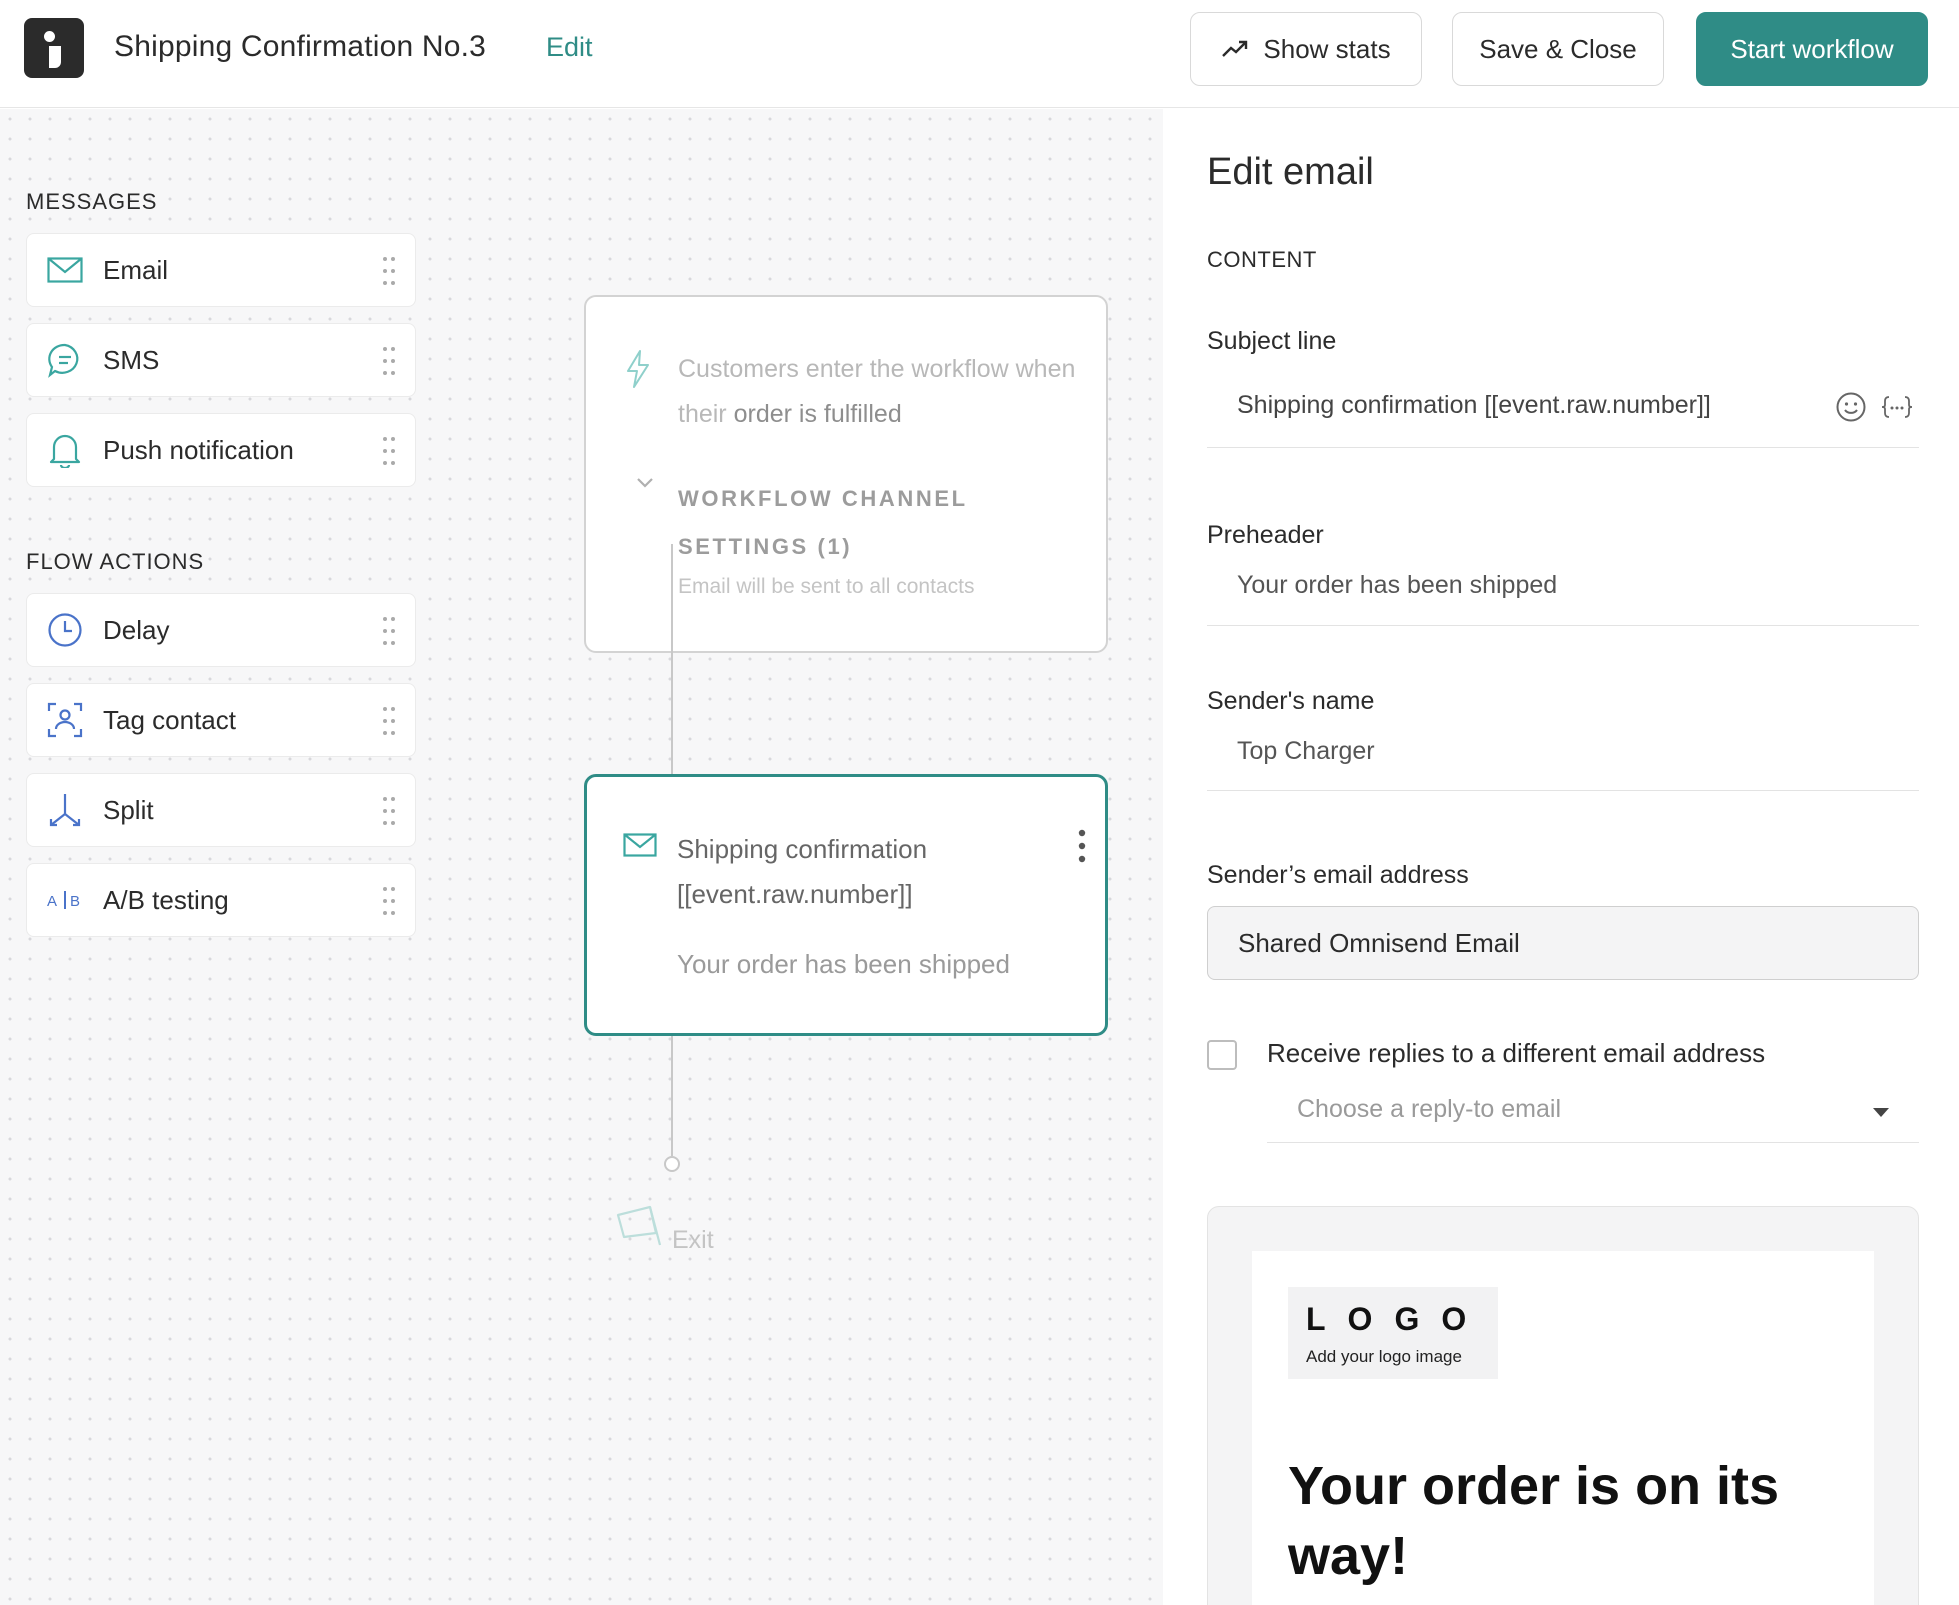 Image resolution: width=1959 pixels, height=1605 pixels. Describe the element at coordinates (1812, 49) in the screenshot. I see `start-workflow-button: Start workflow` at that location.